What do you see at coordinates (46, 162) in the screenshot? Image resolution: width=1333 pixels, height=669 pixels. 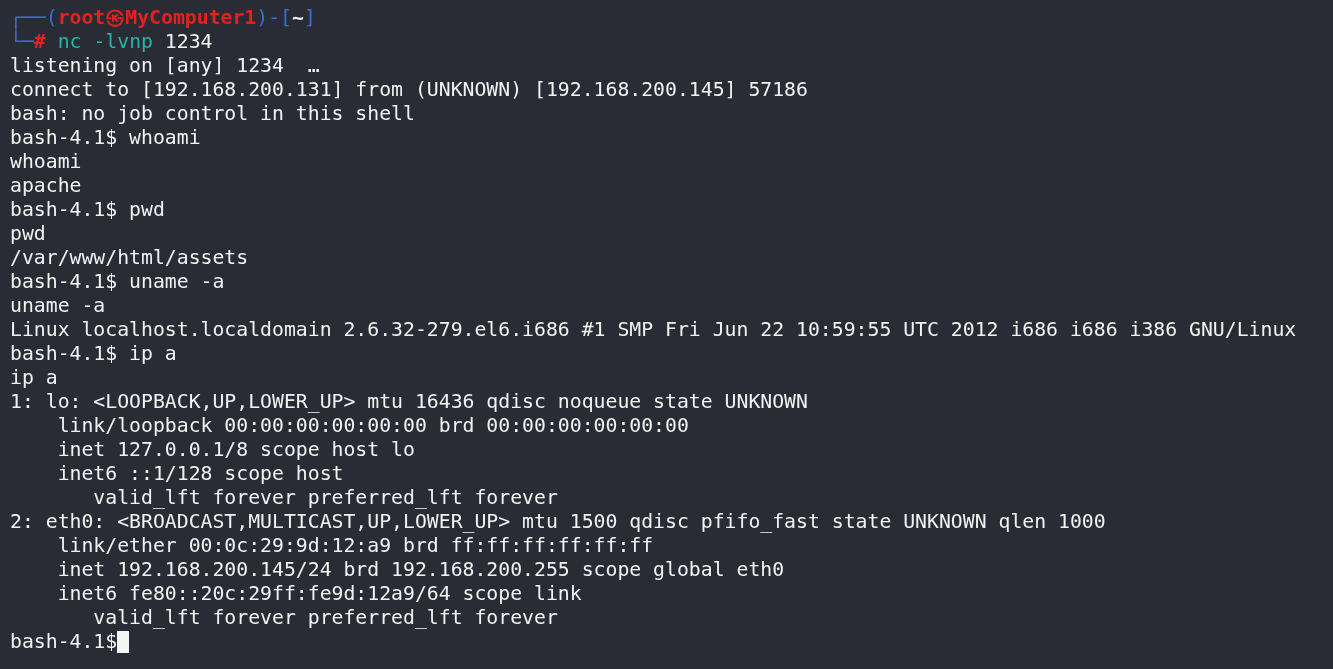 I see `output-line: whoami` at bounding box center [46, 162].